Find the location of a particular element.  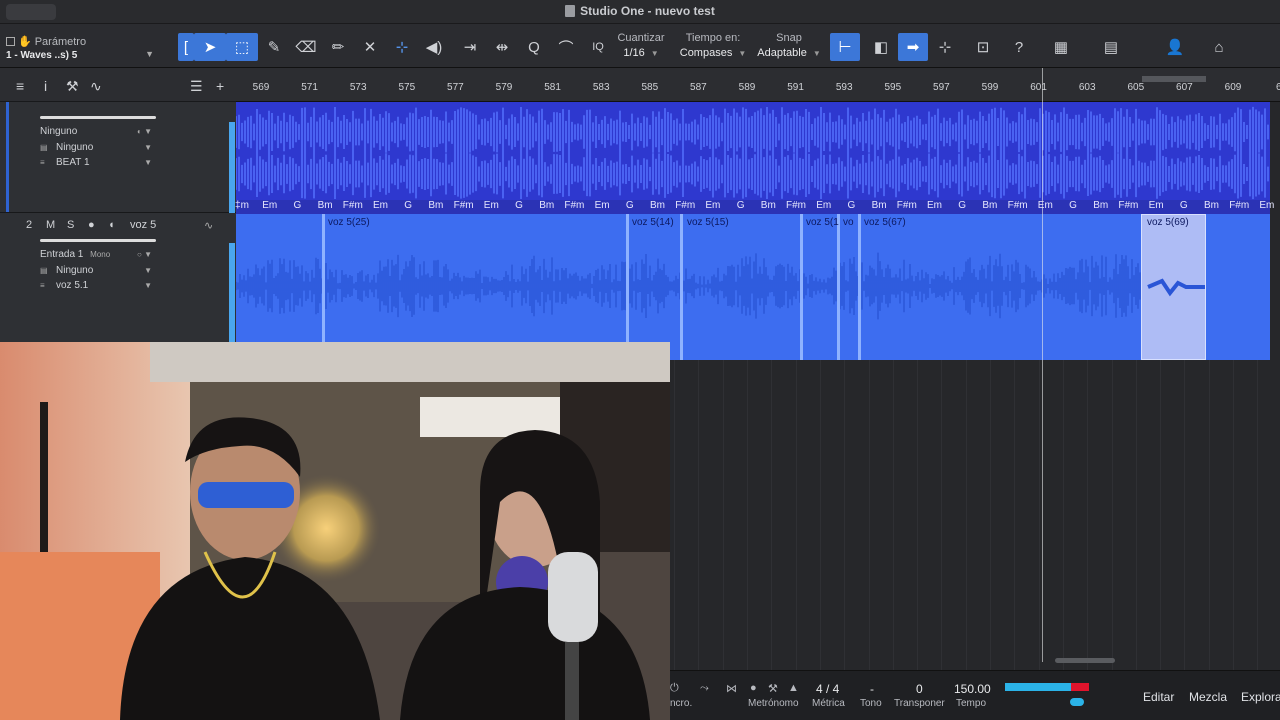

mute-button: M is located at coordinates (50, 225).